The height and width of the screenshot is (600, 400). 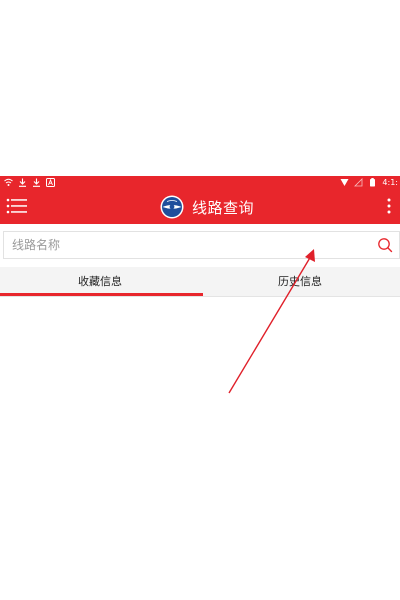 What do you see at coordinates (223, 207) in the screenshot?
I see `page-title: 线路查询` at bounding box center [223, 207].